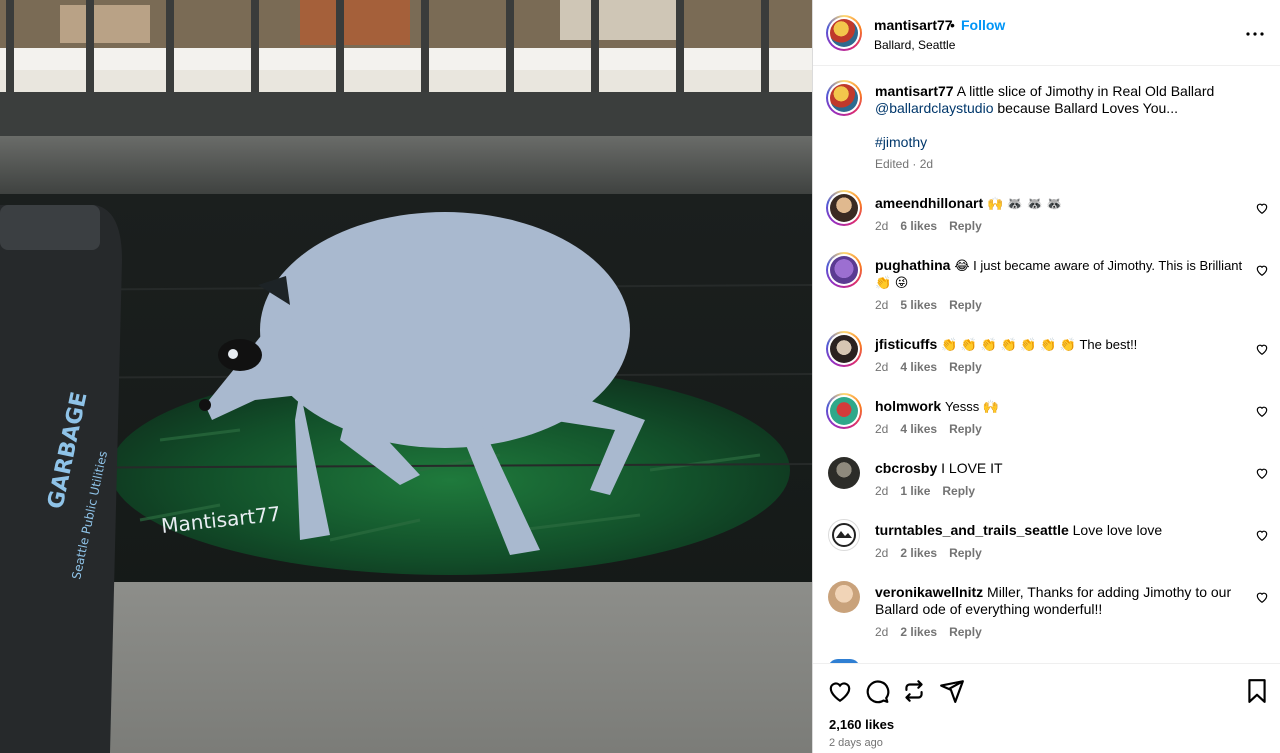  Describe the element at coordinates (1117, 530) in the screenshot. I see `comment-body: Love love love` at that location.